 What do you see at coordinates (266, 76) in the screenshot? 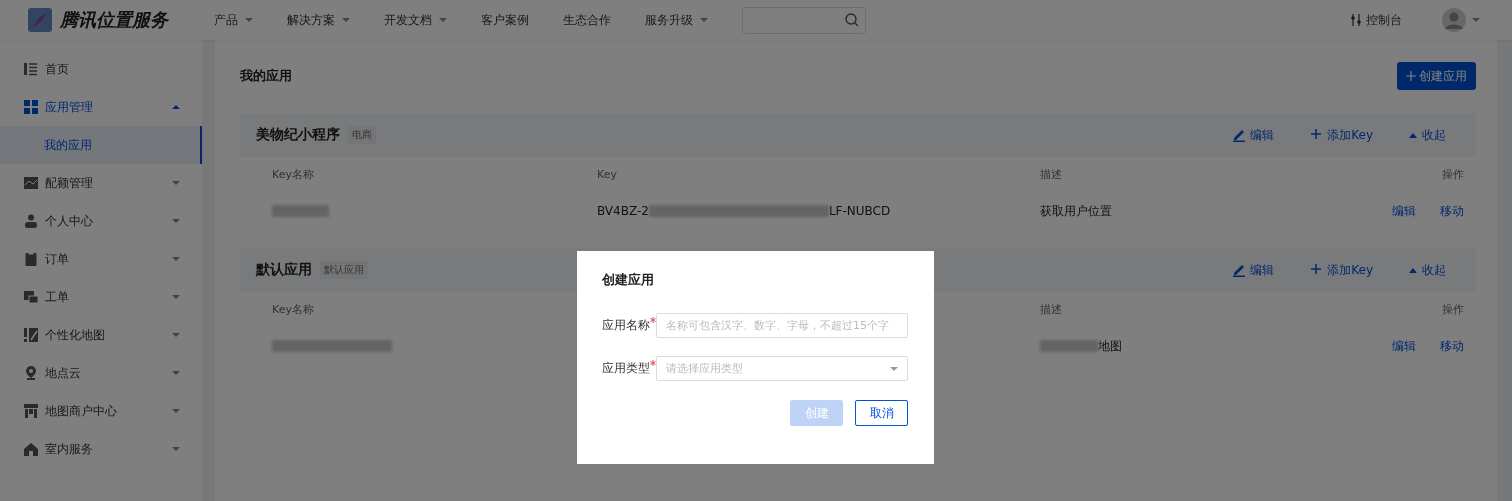
I see `page-title: 我的应用` at bounding box center [266, 76].